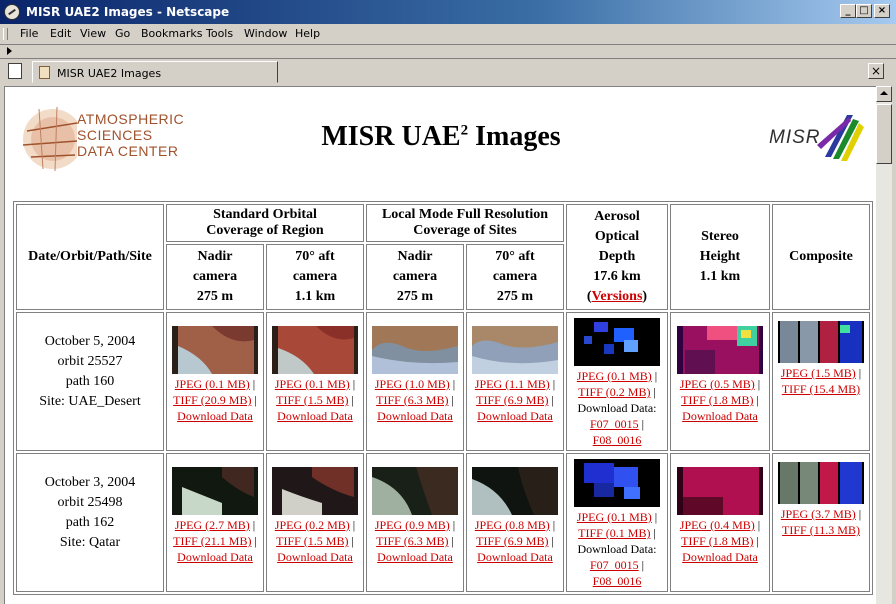  Describe the element at coordinates (884, 94) in the screenshot. I see `scroll-up-button` at that location.